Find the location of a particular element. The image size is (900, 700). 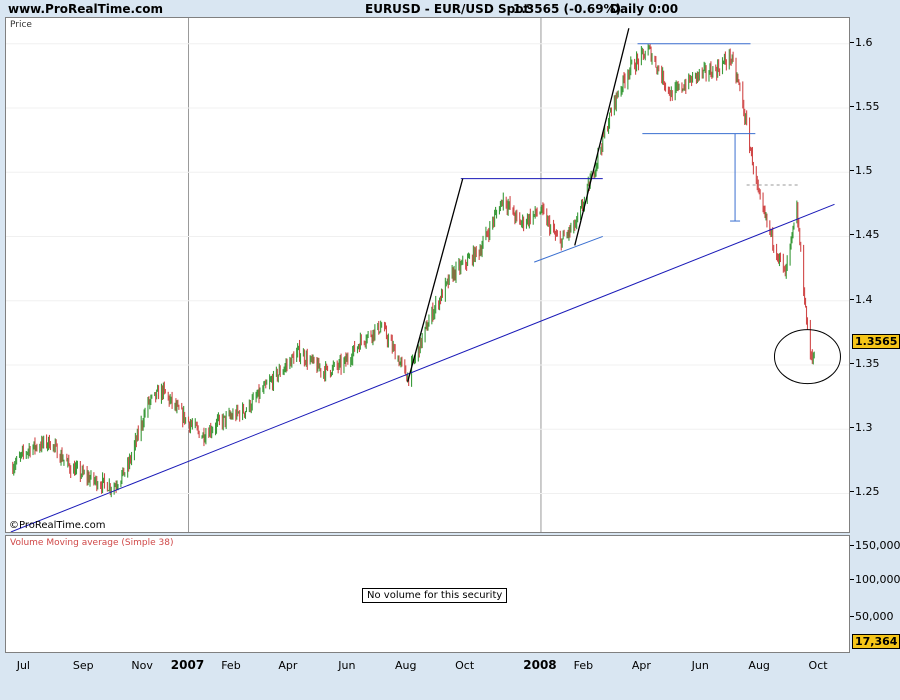

y-tick-label: 1.6 is located at coordinates (861, 42).